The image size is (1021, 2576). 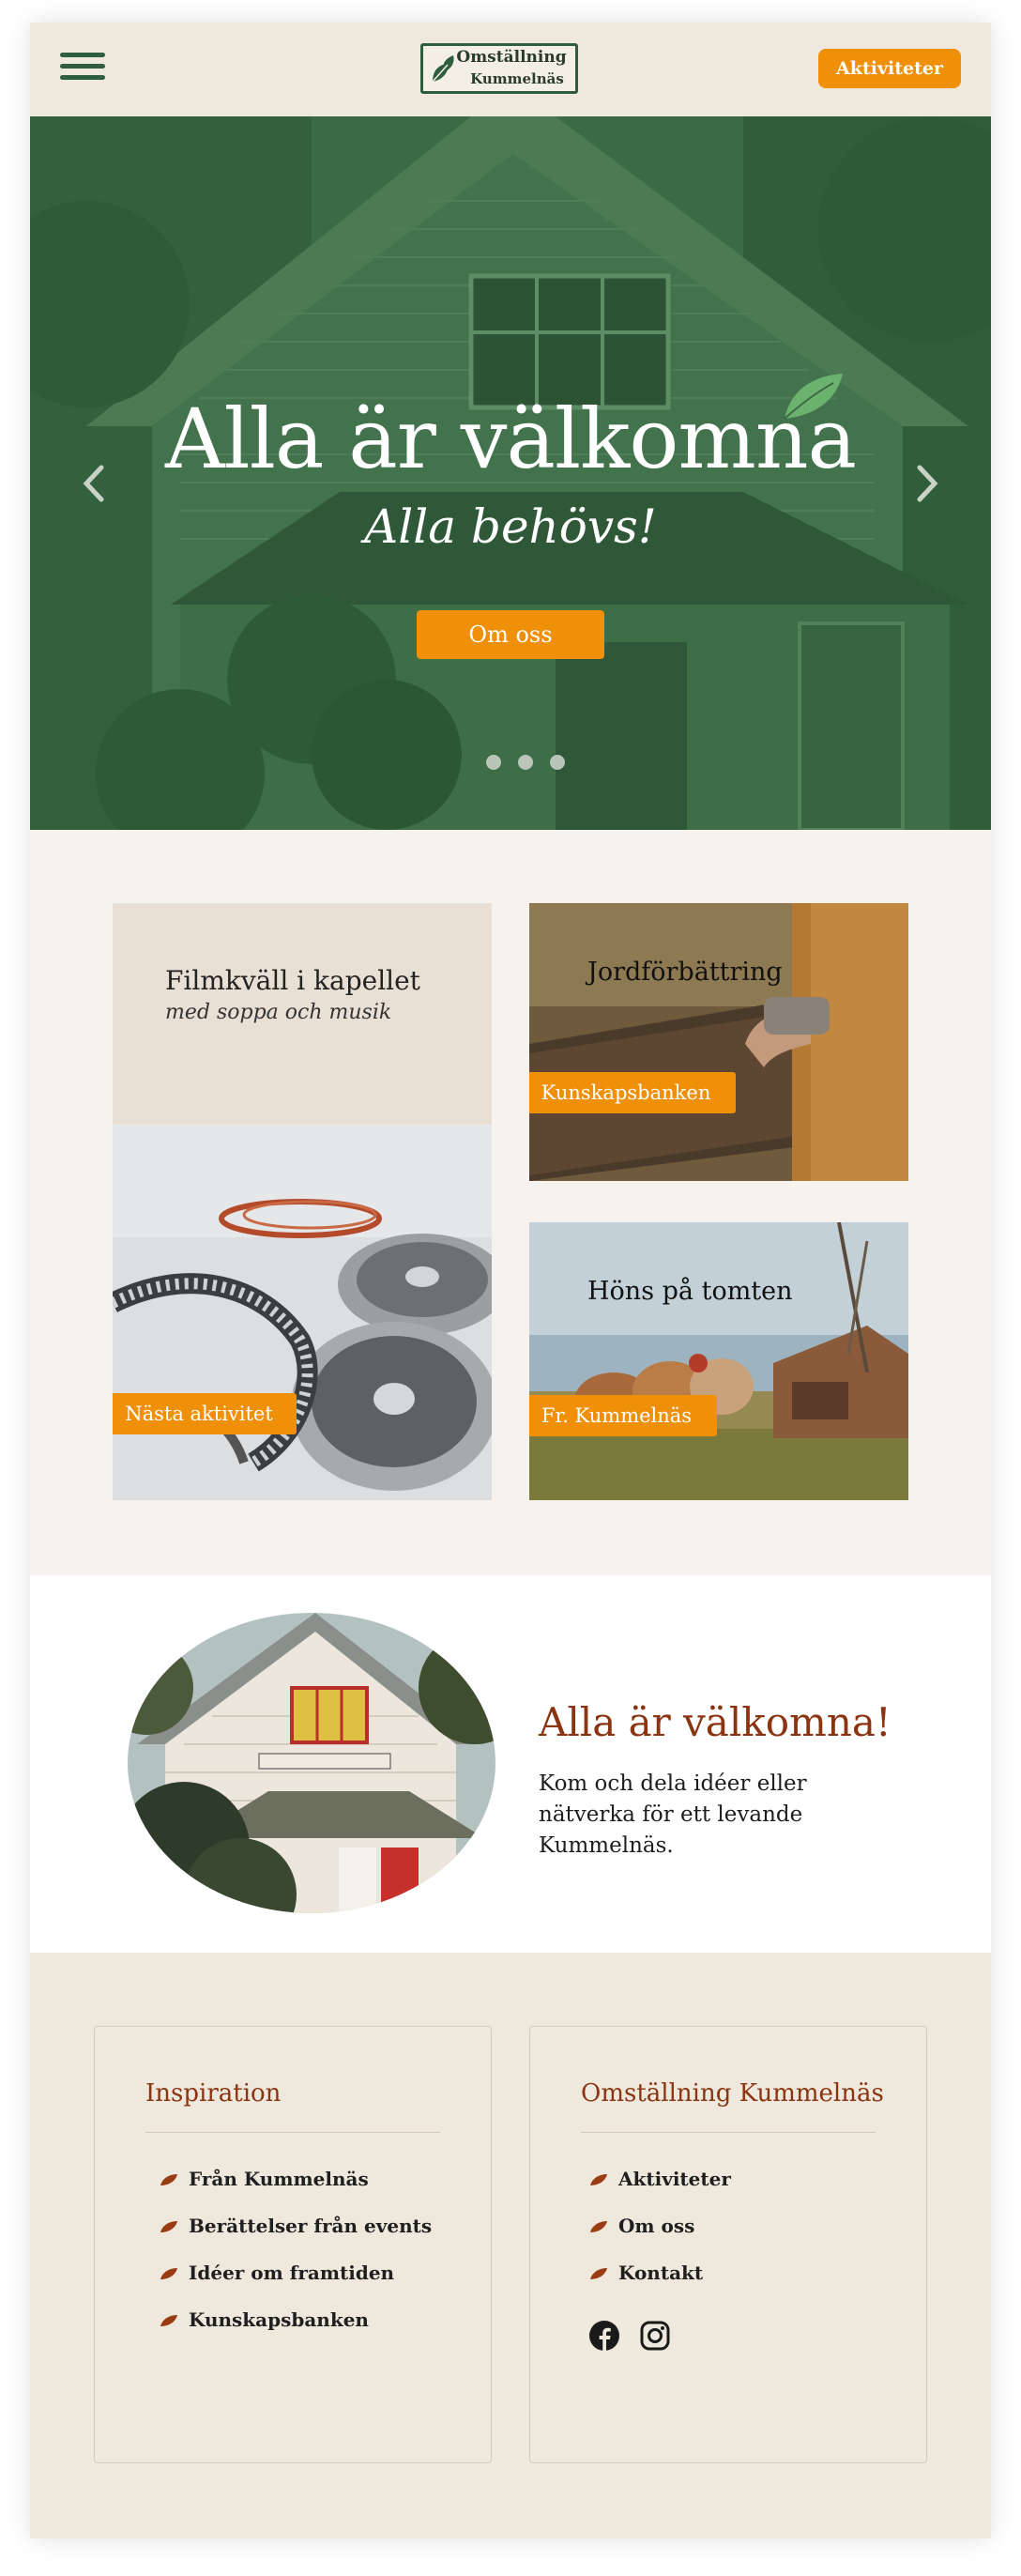 What do you see at coordinates (732, 2094) in the screenshot?
I see `footer-column-title: Omställning Kummelnäs` at bounding box center [732, 2094].